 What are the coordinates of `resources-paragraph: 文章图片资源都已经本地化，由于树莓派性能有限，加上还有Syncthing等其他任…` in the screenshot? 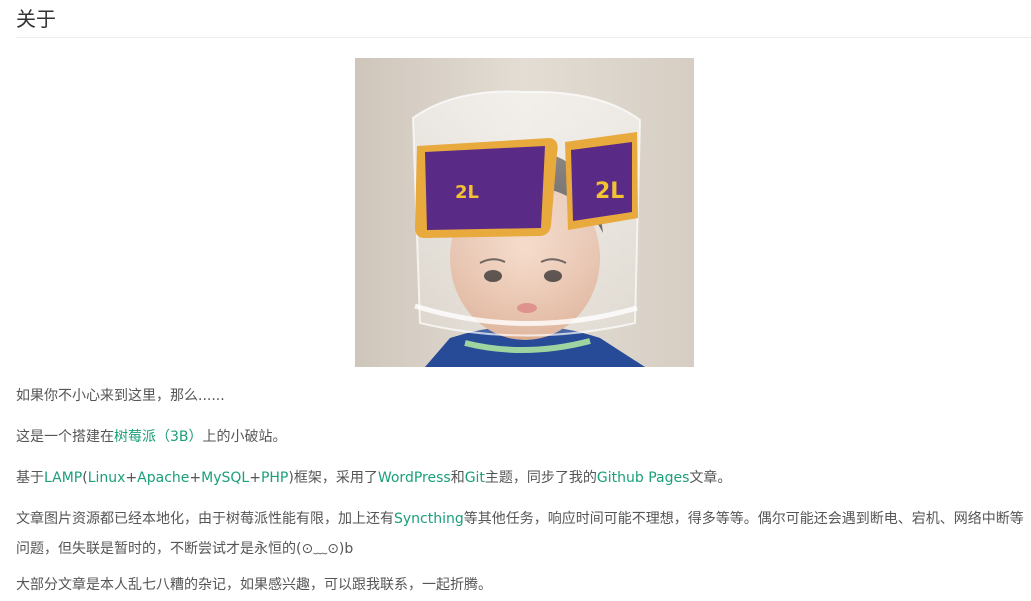 It's located at (521, 534).